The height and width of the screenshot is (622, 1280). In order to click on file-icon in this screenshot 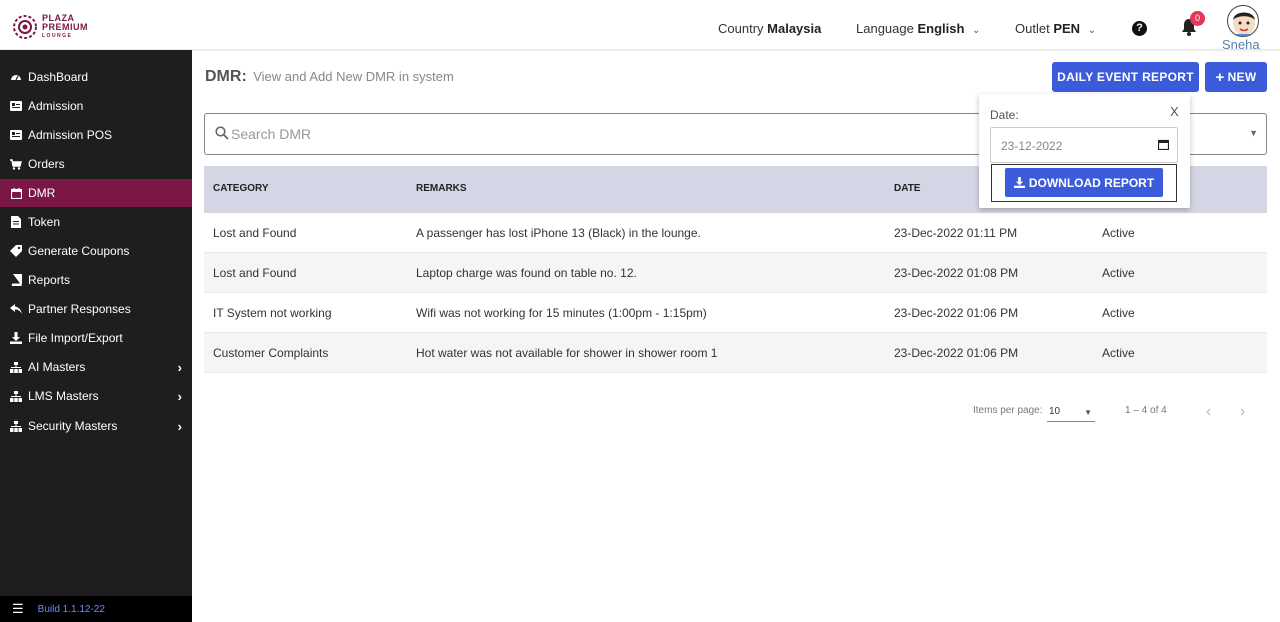, I will do `click(16, 222)`.